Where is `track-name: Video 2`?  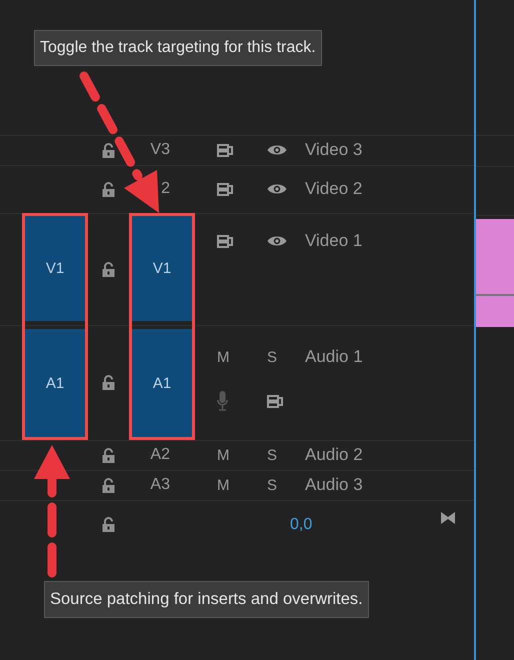 track-name: Video 2 is located at coordinates (333, 189).